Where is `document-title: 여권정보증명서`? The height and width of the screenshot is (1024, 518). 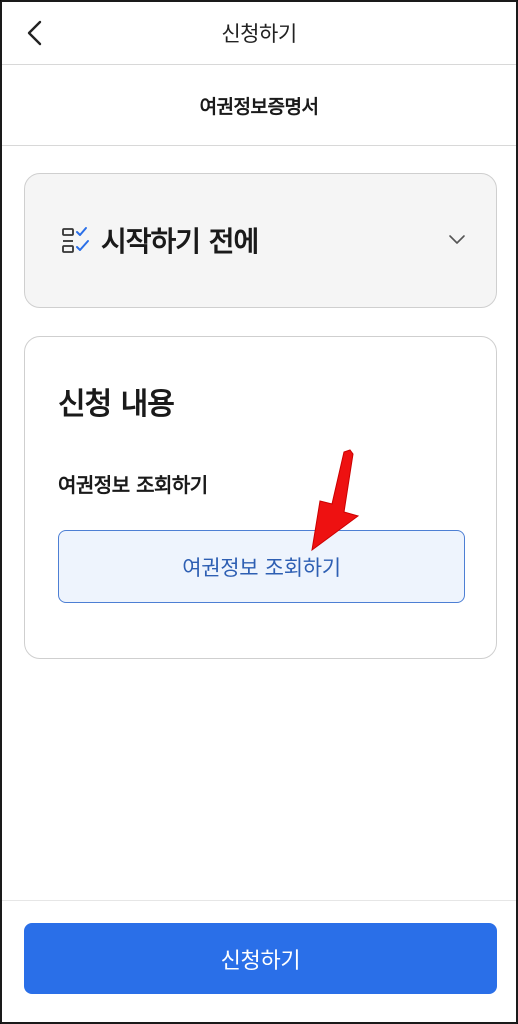
document-title: 여권정보증명서 is located at coordinates (259, 106).